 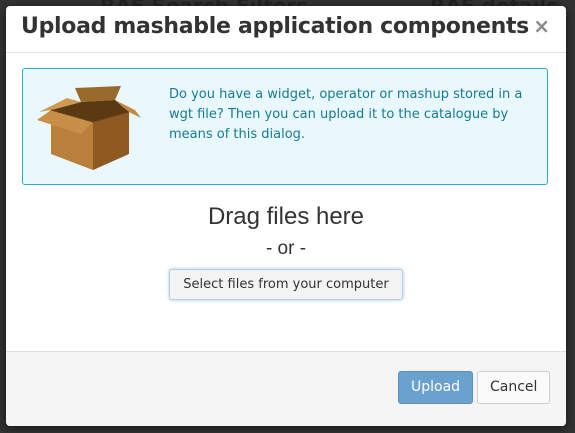 I want to click on drag-files-label: Drag files here, so click(x=286, y=216).